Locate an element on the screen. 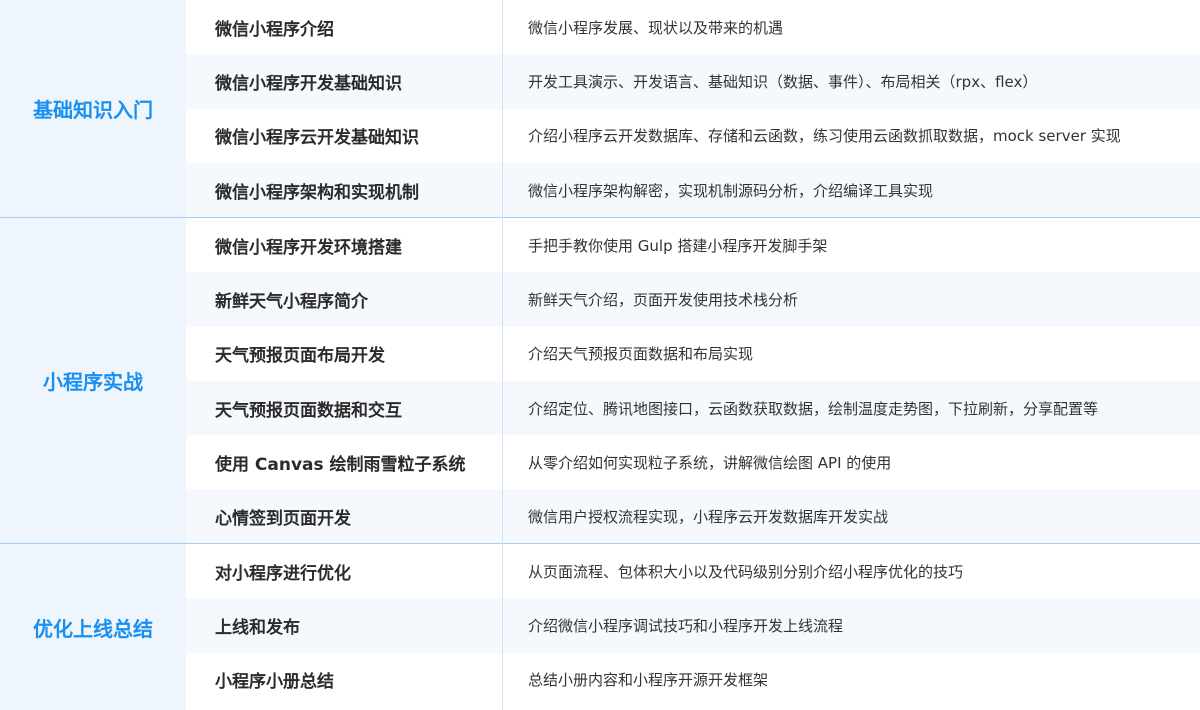 The height and width of the screenshot is (710, 1200). row-description: 开发工具演示、开发语言、基础知识（数据、事件）、布局相关（rpx、flex） is located at coordinates (783, 81).